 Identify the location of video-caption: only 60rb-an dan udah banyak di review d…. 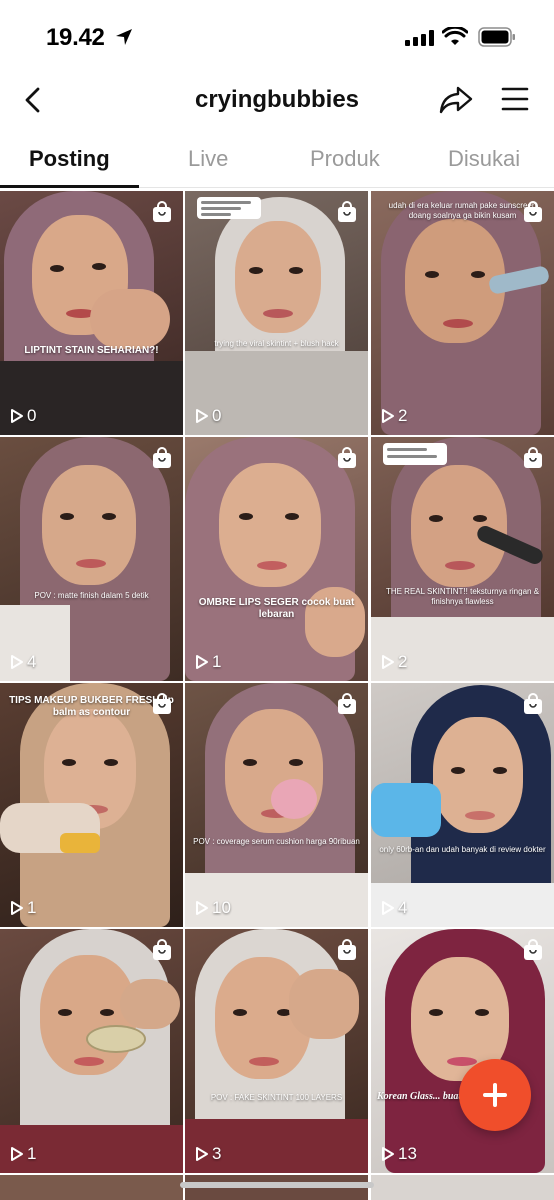
(462, 849).